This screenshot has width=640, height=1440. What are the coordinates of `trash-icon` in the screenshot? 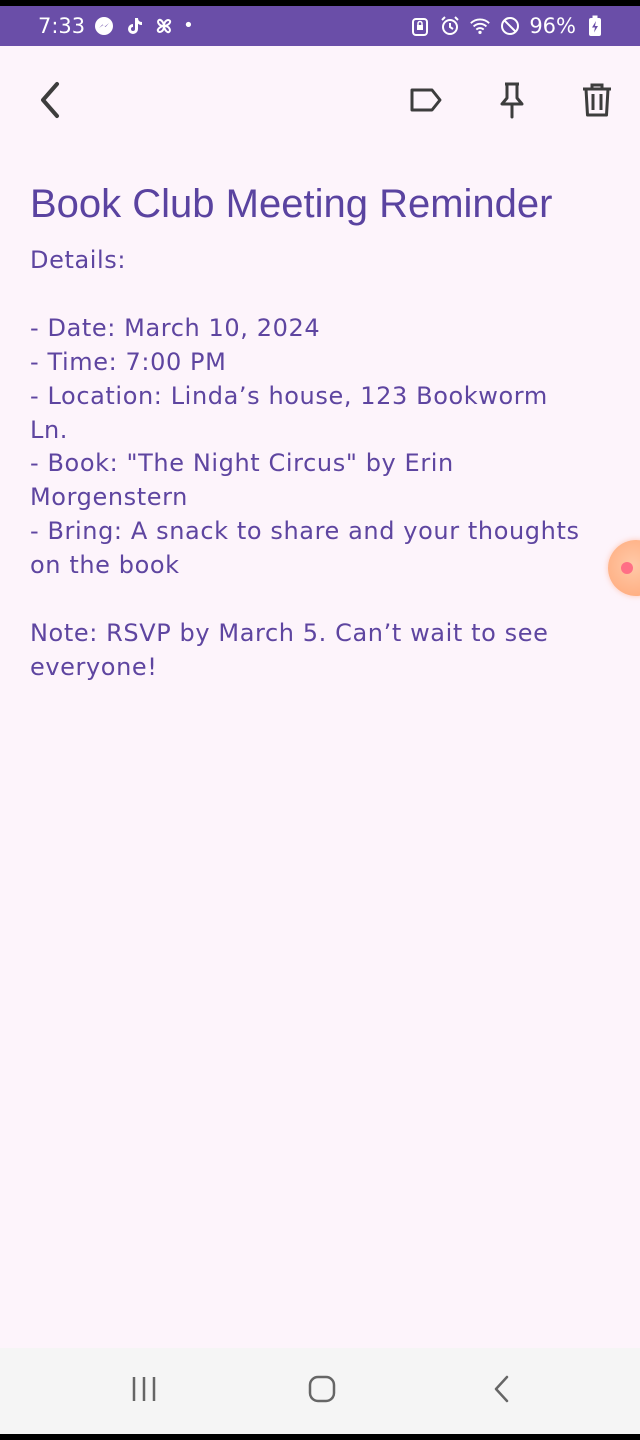 It's located at (597, 102).